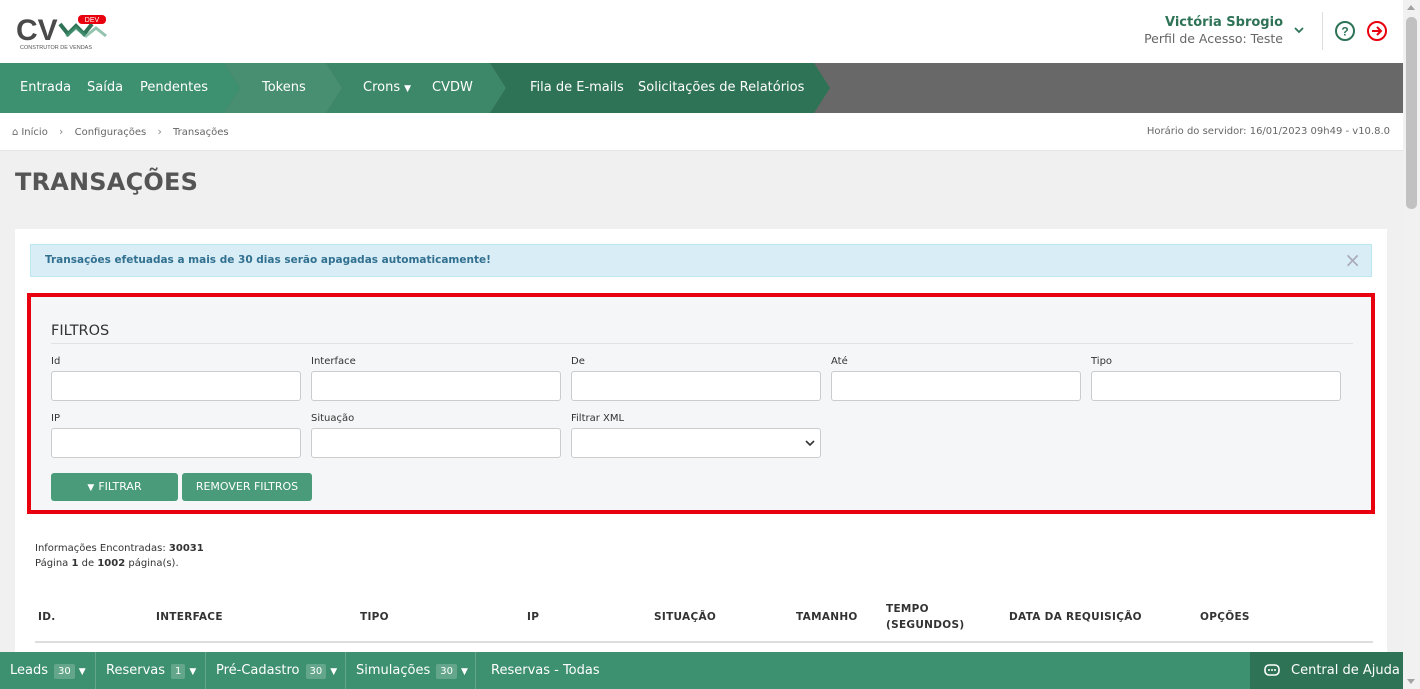 The height and width of the screenshot is (689, 1420). What do you see at coordinates (135, 670) in the screenshot?
I see `bottom-reservas-label: Reservas` at bounding box center [135, 670].